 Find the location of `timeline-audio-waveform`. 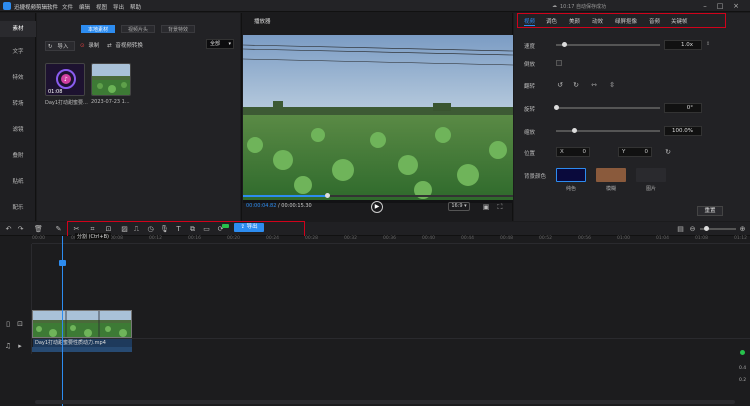

timeline-audio-waveform is located at coordinates (82, 349).